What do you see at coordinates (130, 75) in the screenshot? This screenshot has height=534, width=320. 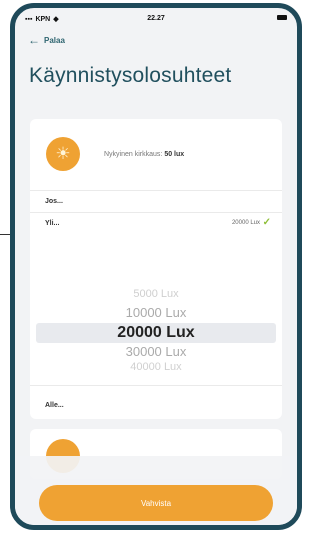 I see `page-title: Käynnistysolosuhteet` at bounding box center [130, 75].